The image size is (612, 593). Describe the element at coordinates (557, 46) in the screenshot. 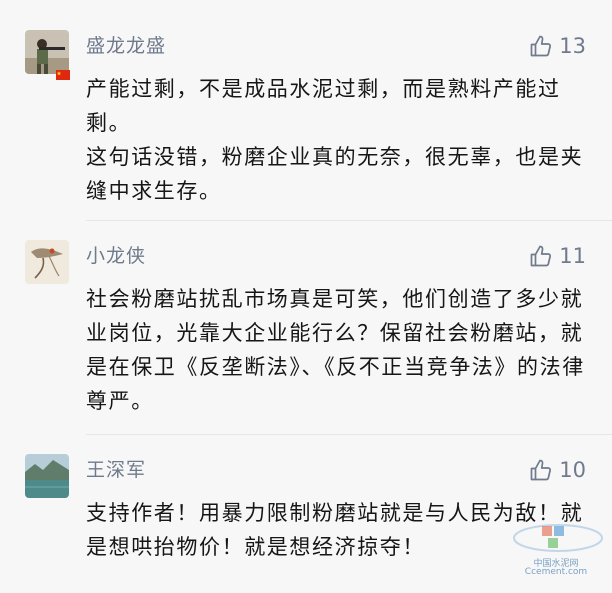

I see `like-button: 13` at that location.